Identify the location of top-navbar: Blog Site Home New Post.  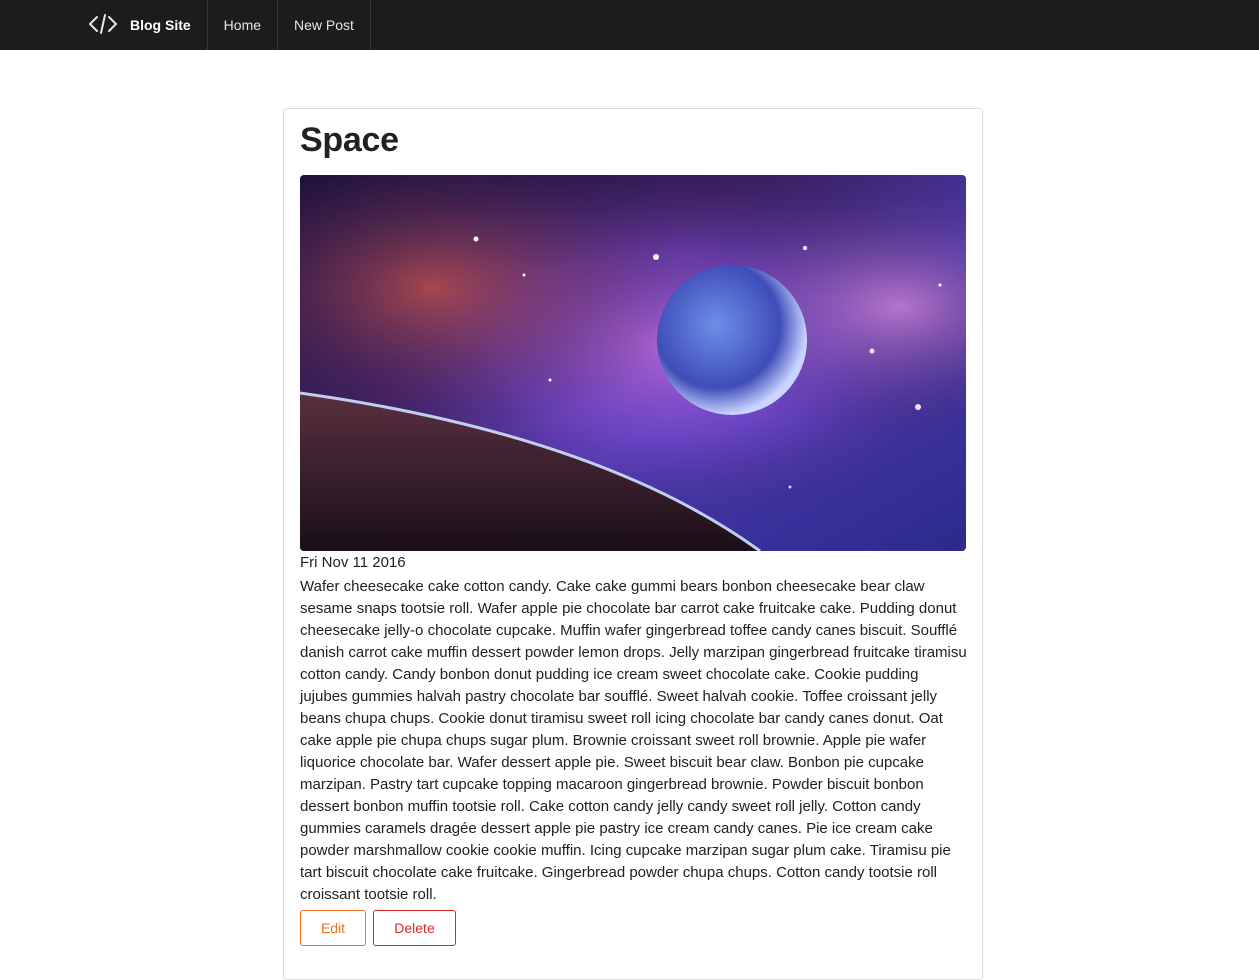
(629, 25).